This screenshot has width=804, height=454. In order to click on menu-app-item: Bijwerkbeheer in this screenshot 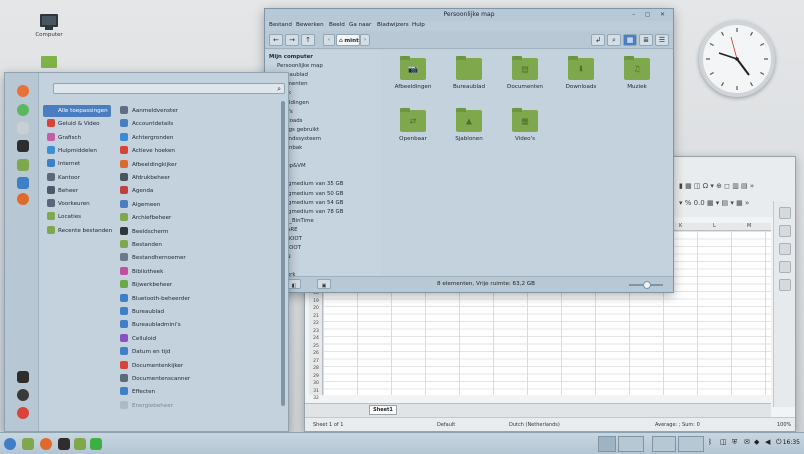, I will do `click(197, 285)`.